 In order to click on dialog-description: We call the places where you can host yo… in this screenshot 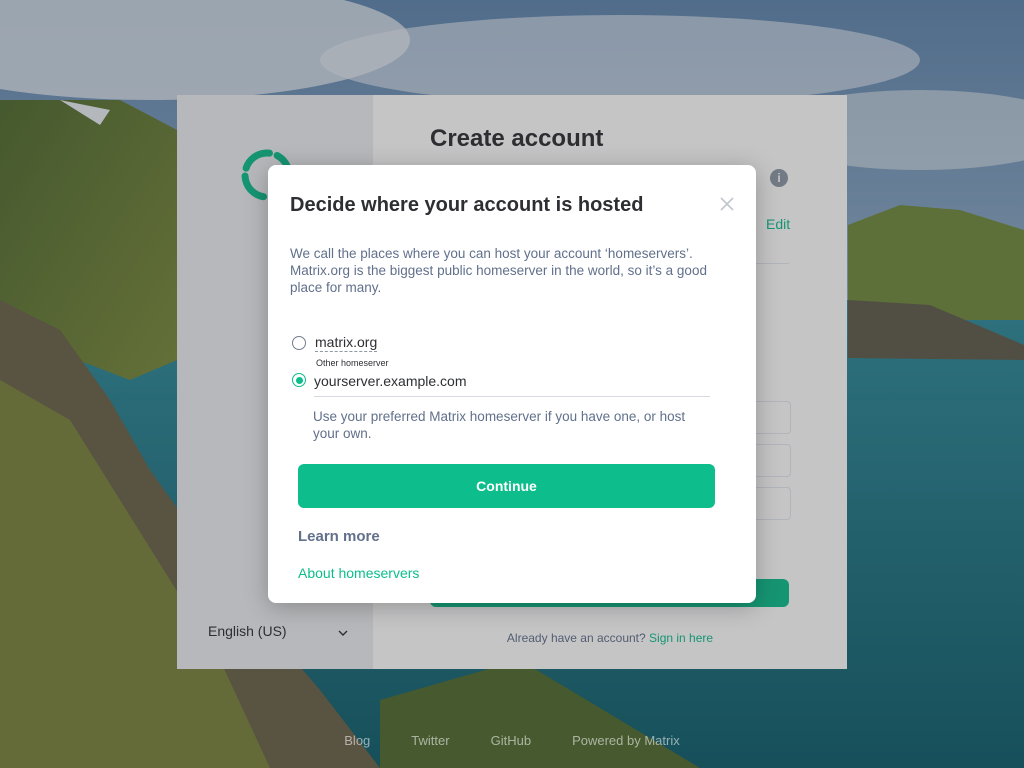, I will do `click(498, 270)`.